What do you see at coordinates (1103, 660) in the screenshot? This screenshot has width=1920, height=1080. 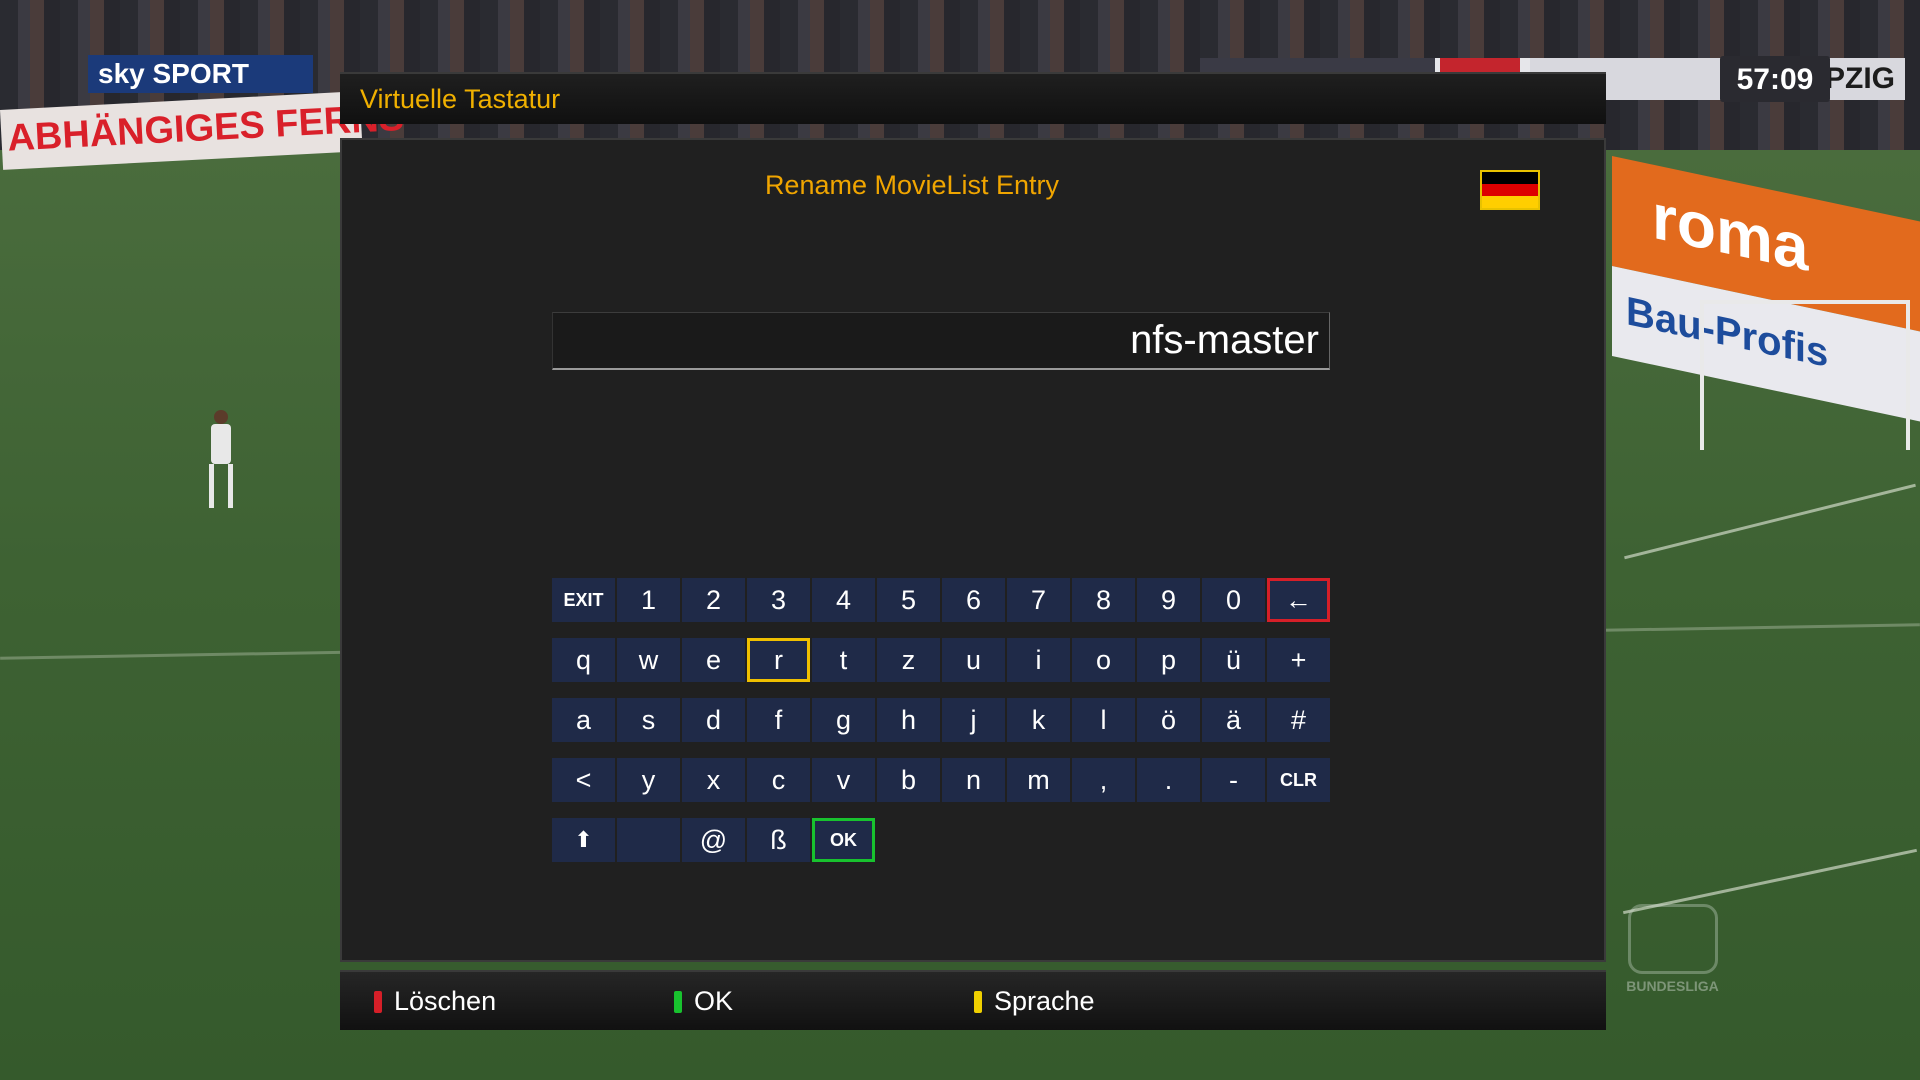 I see `key-o: o` at bounding box center [1103, 660].